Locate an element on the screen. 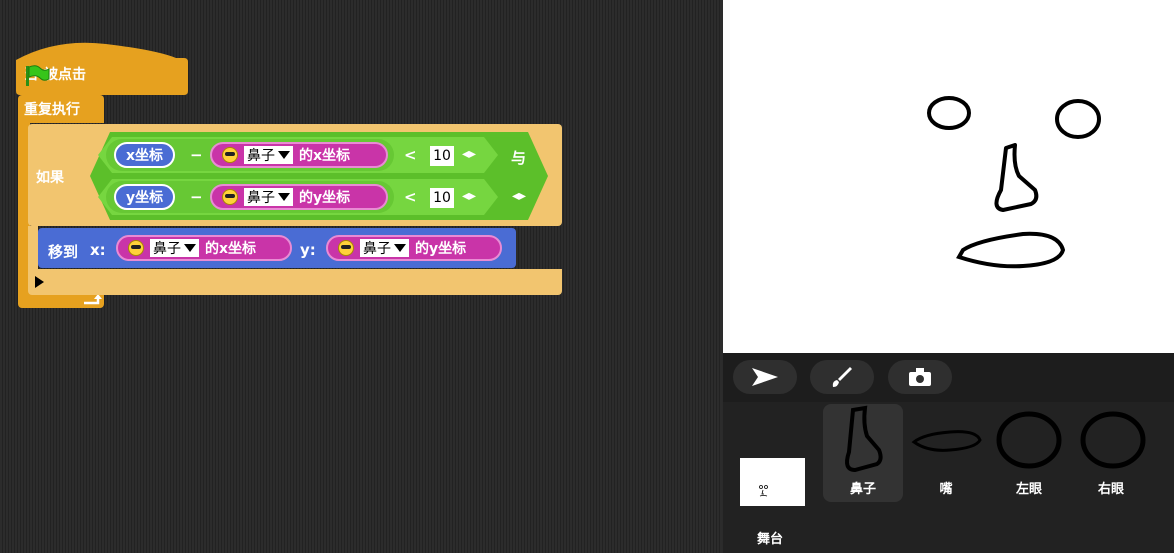  x-of-sprite-reporter: 鼻子 的x坐标 is located at coordinates (299, 155).